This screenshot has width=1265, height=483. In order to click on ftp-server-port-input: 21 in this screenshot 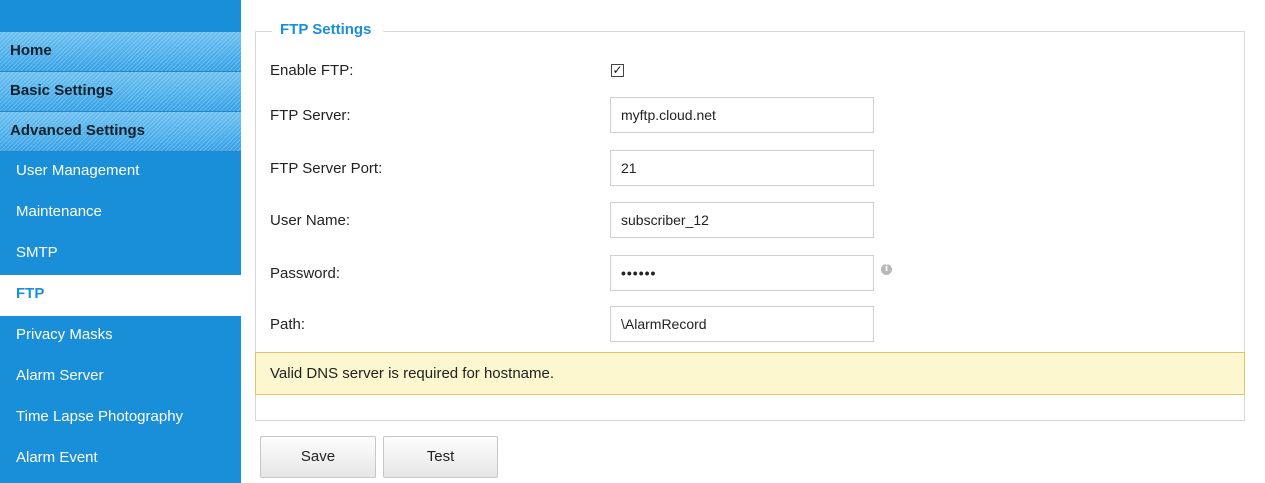, I will do `click(742, 168)`.